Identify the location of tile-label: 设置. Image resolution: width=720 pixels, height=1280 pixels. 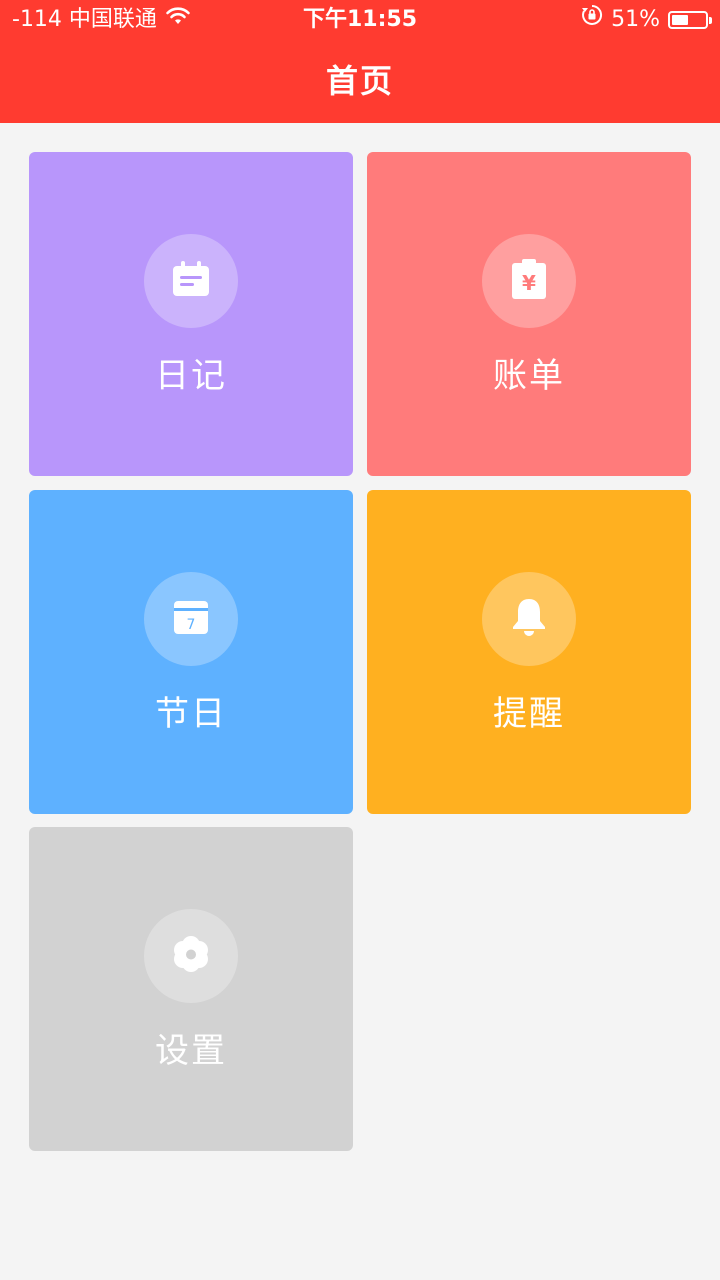
(191, 1051).